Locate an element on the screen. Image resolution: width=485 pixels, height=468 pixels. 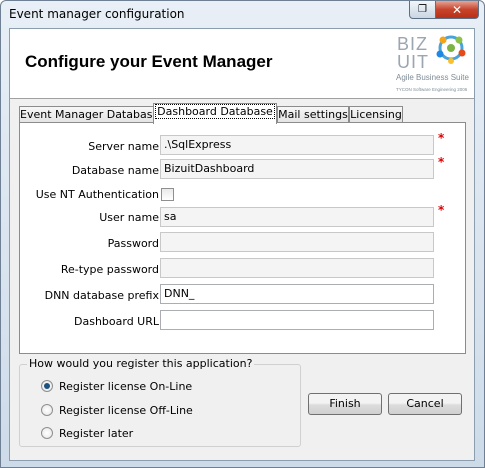
radio-register-later: Register later is located at coordinates (87, 433).